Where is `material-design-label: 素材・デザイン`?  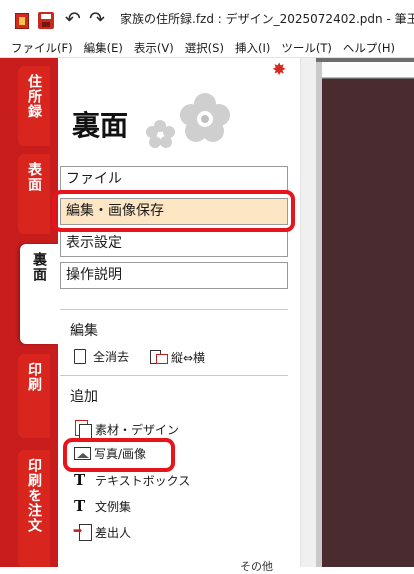
material-design-label: 素材・デザイン is located at coordinates (137, 429).